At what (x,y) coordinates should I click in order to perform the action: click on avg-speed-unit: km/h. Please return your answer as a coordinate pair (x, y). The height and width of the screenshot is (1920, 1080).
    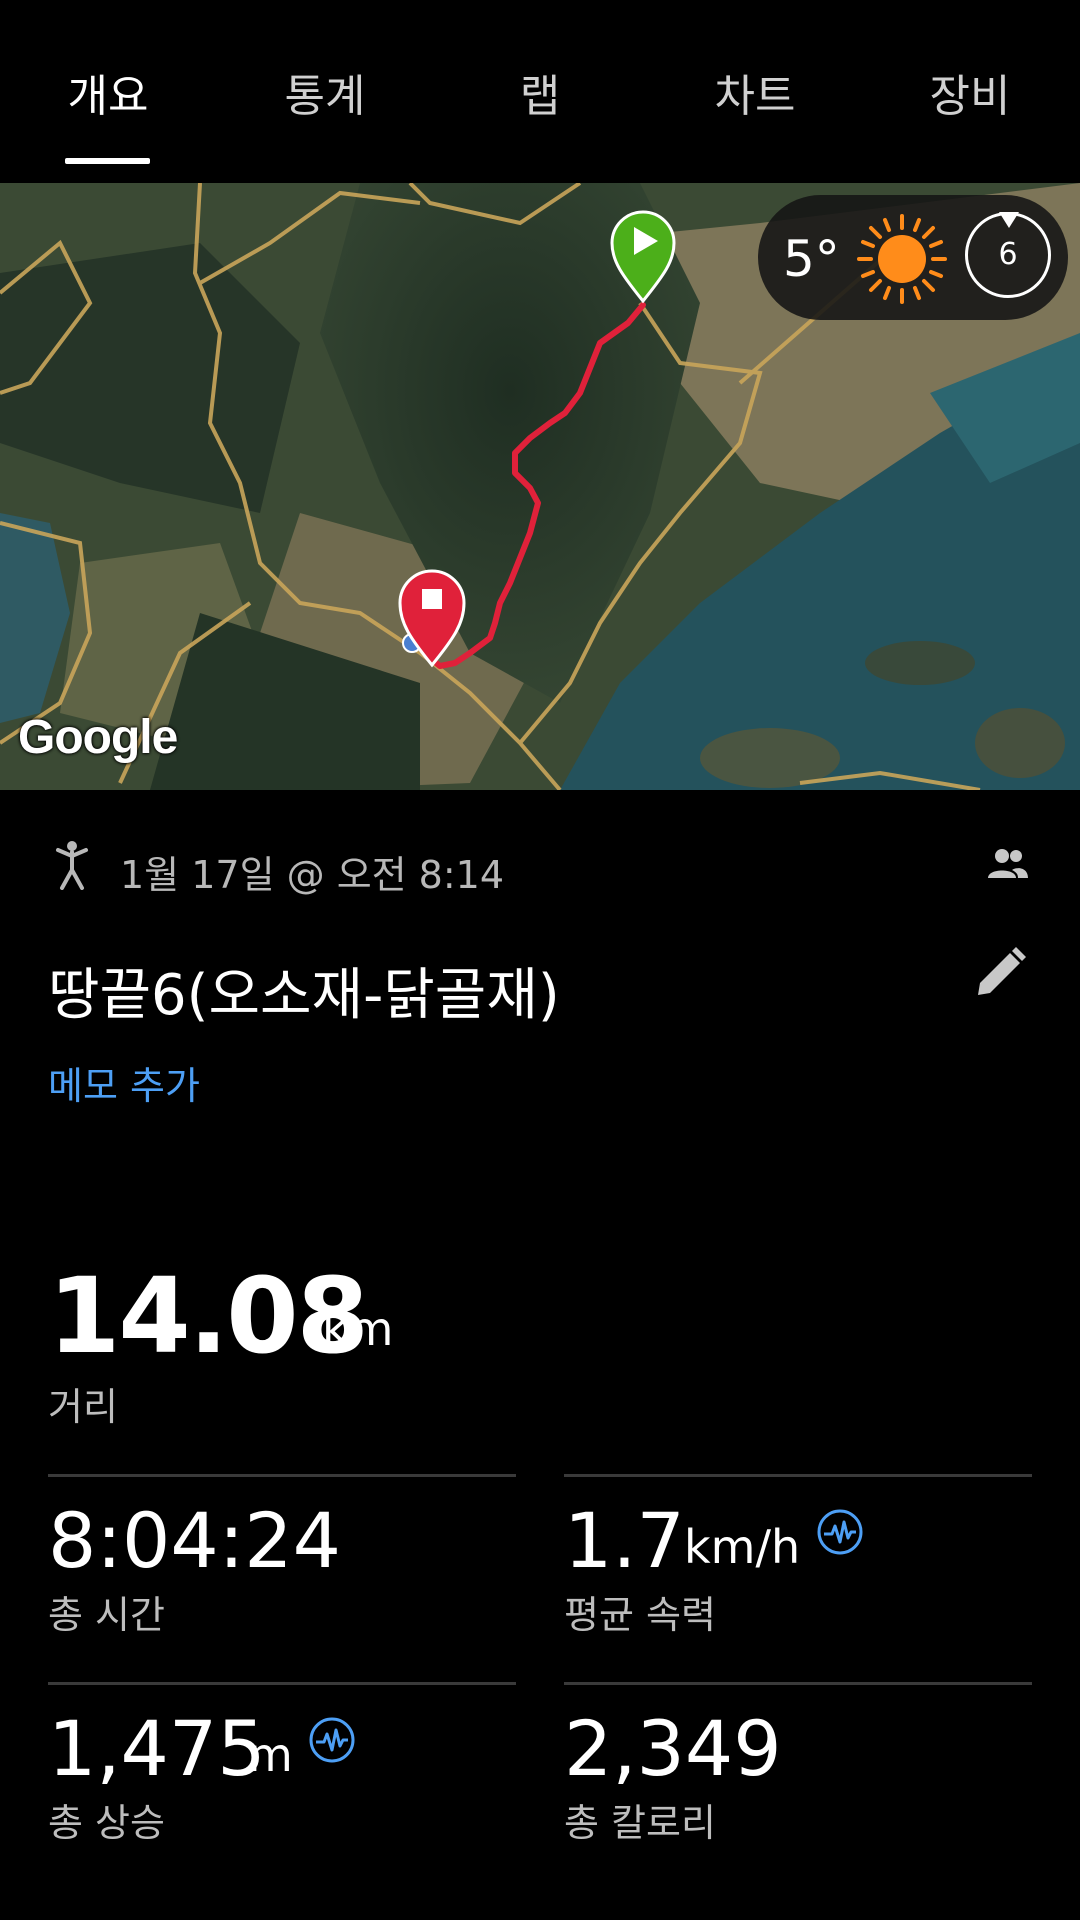
    Looking at the image, I should click on (742, 1547).